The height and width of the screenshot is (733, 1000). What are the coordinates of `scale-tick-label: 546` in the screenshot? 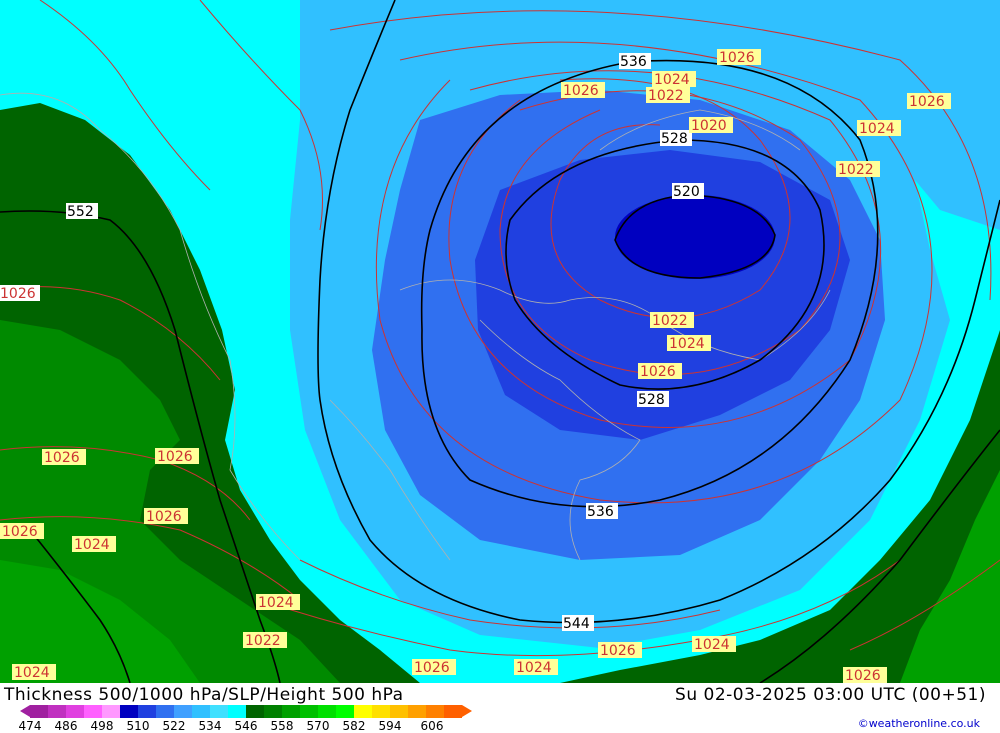 It's located at (246, 726).